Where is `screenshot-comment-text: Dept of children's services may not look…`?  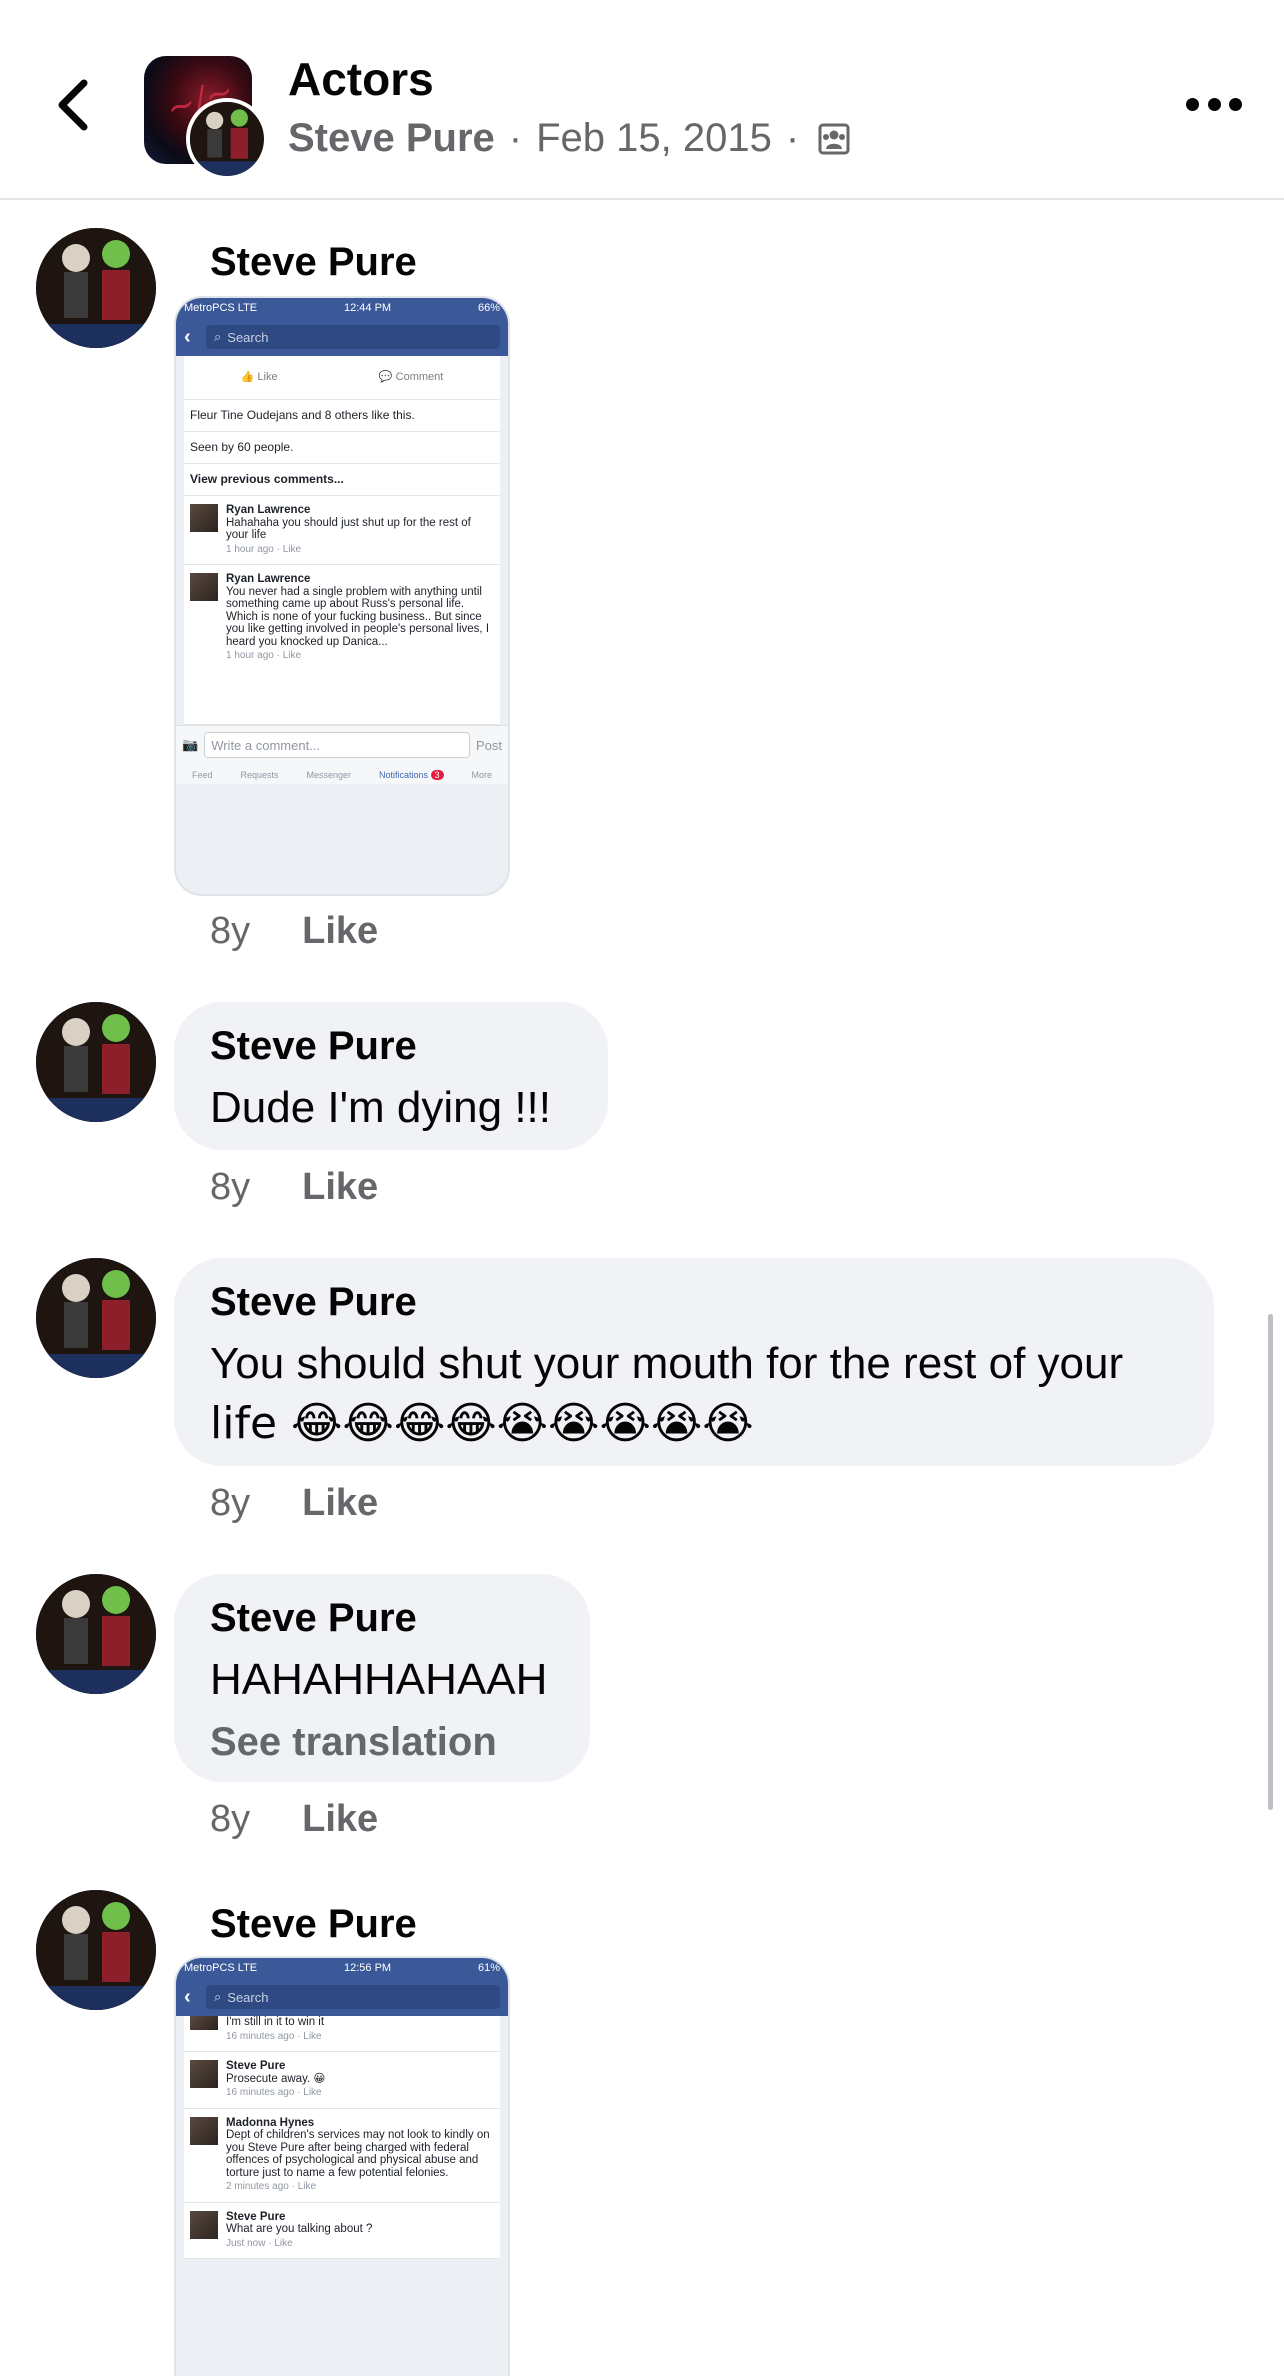 screenshot-comment-text: Dept of children's services may not look… is located at coordinates (358, 2154).